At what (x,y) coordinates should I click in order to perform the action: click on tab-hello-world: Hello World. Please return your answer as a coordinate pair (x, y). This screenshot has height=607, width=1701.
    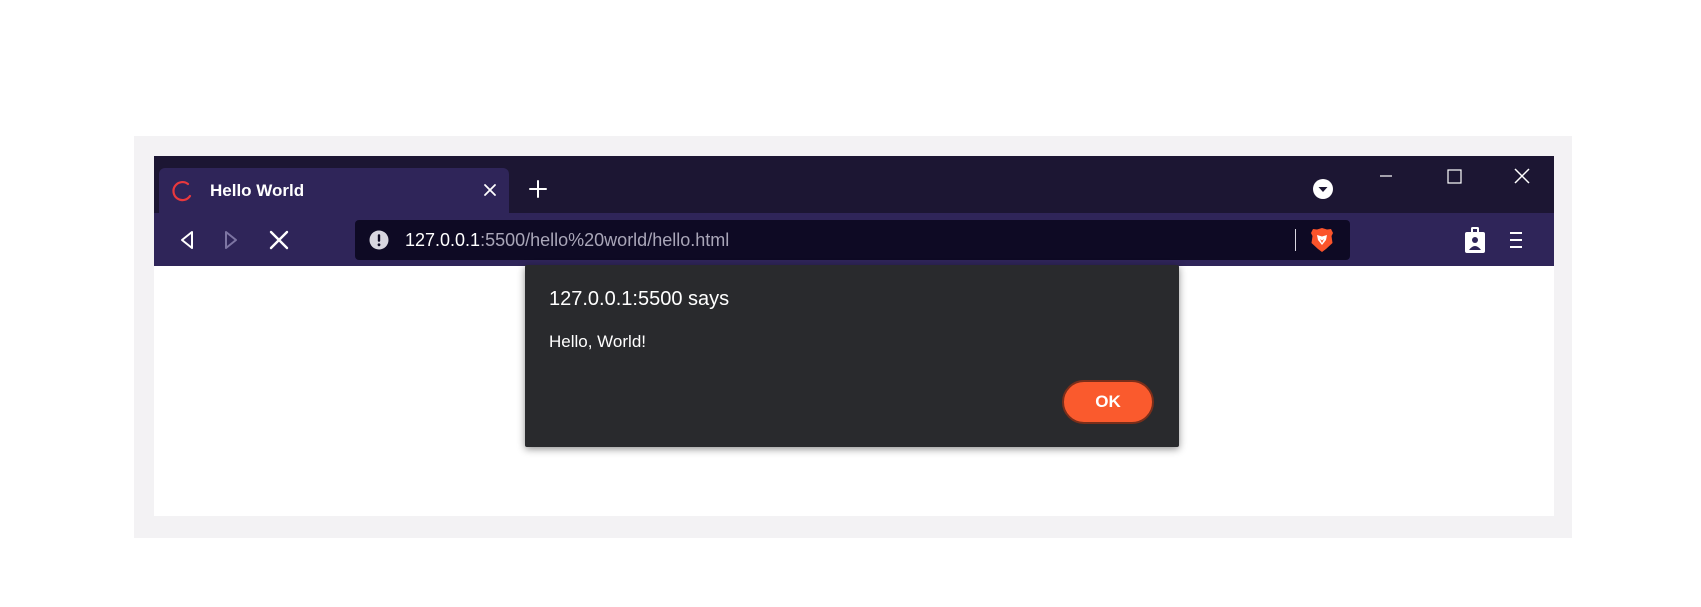
    Looking at the image, I should click on (334, 190).